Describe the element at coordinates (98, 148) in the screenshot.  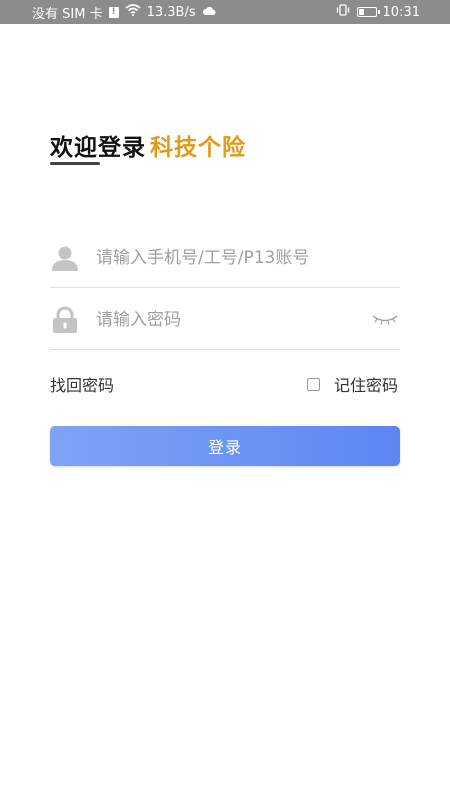
I see `welcome-text: 欢迎登录` at that location.